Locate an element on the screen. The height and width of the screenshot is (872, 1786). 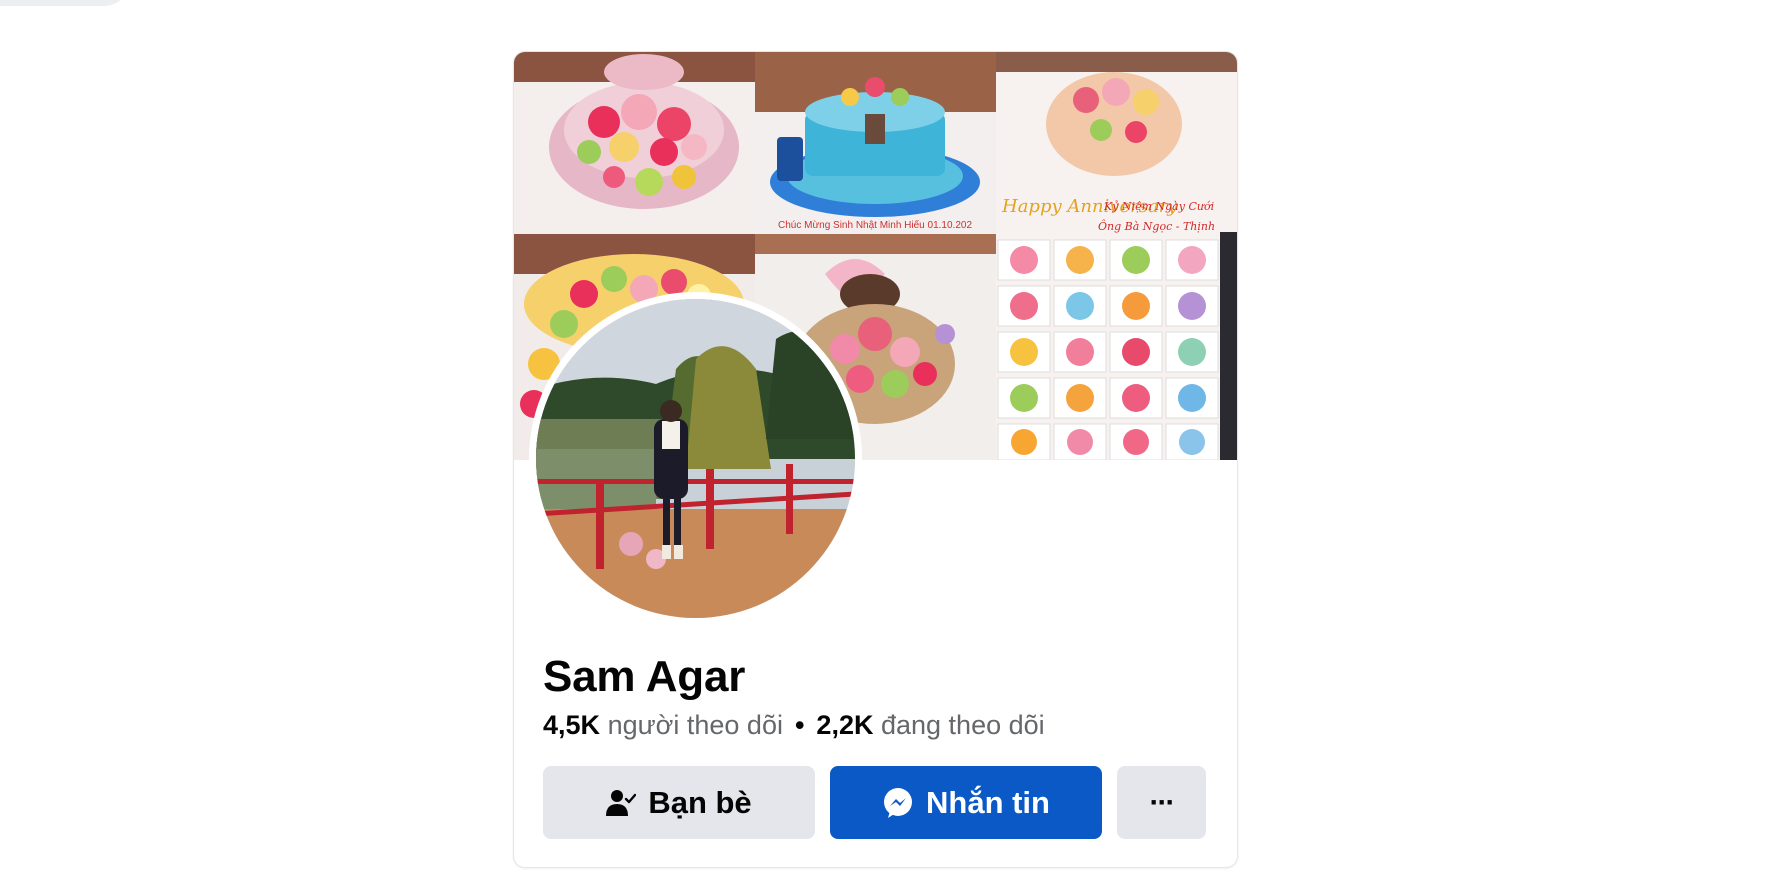
following-link: 2,2K đang theo dõi is located at coordinates (930, 725).